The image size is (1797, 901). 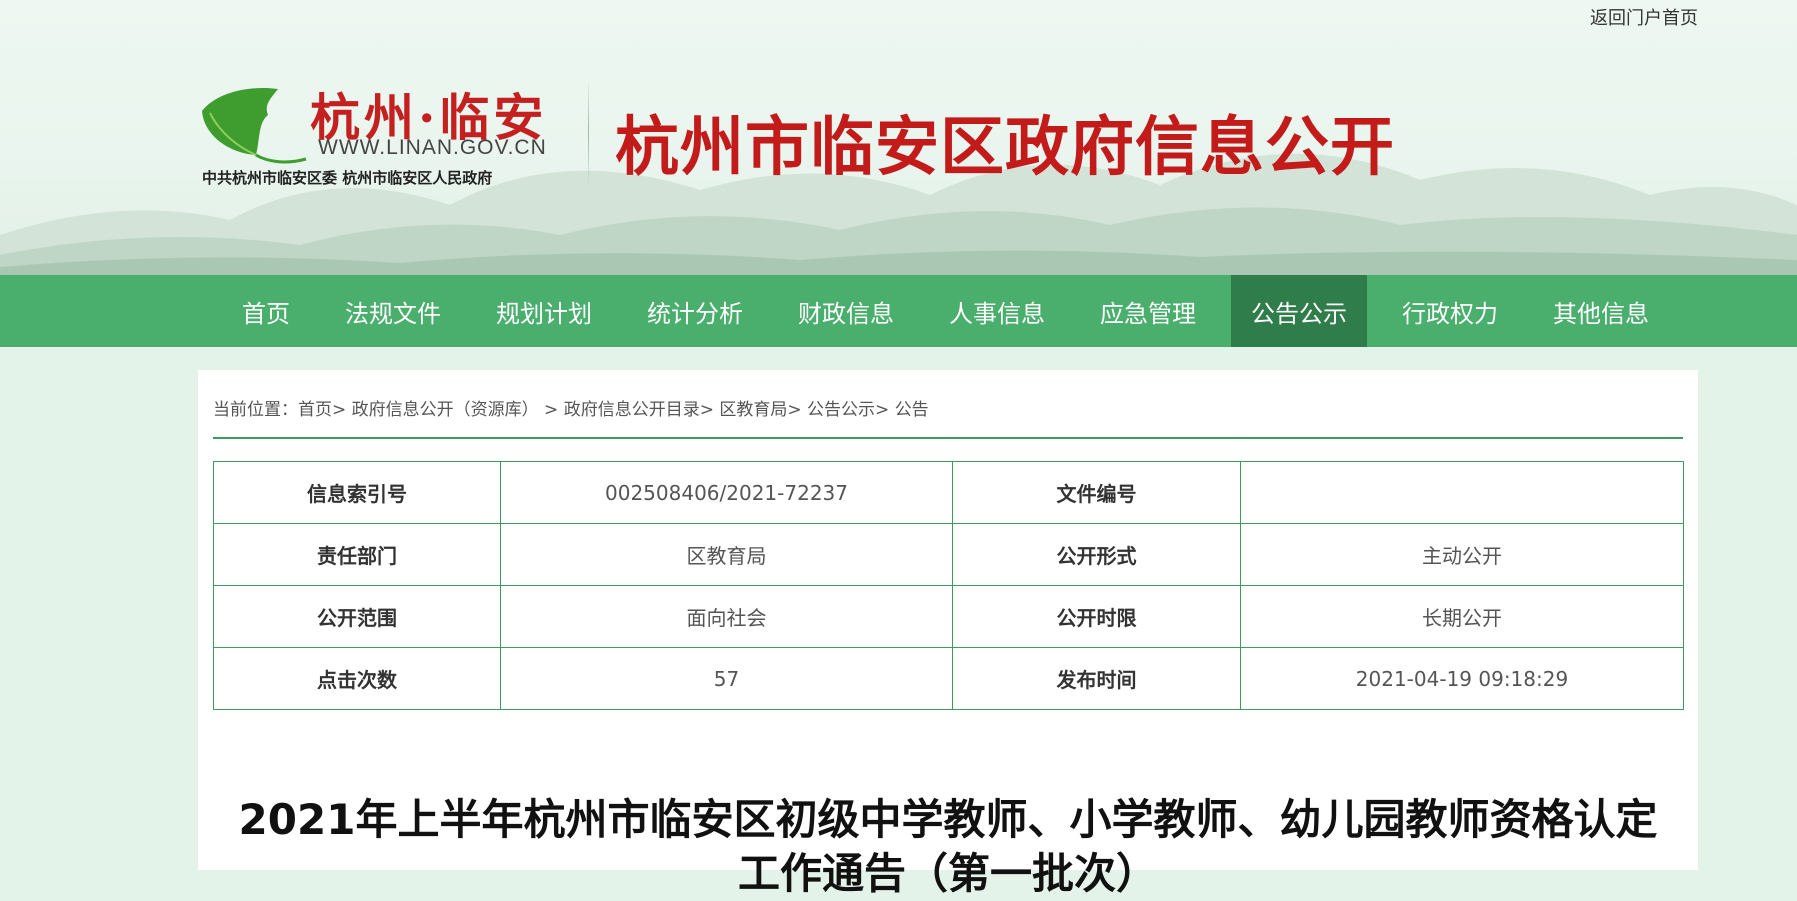 I want to click on meta-value: 面向社会, so click(x=726, y=616).